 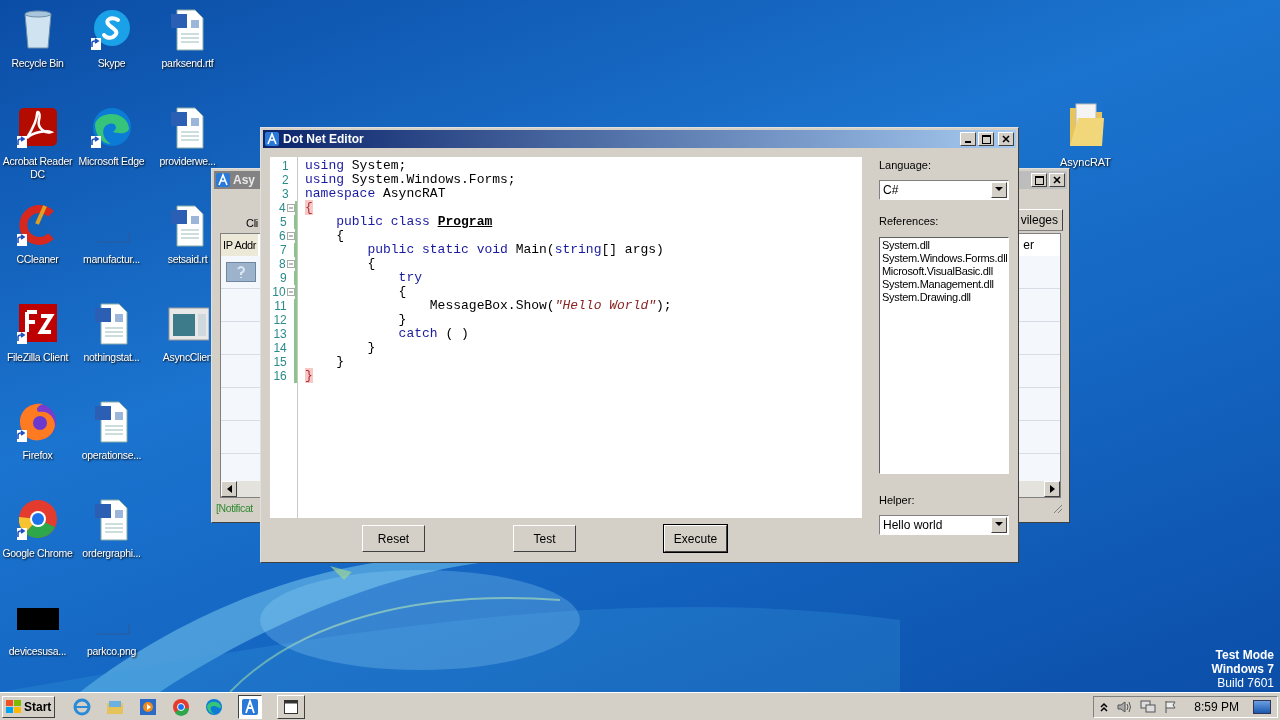 I want to click on action-button: Test, so click(x=544, y=538).